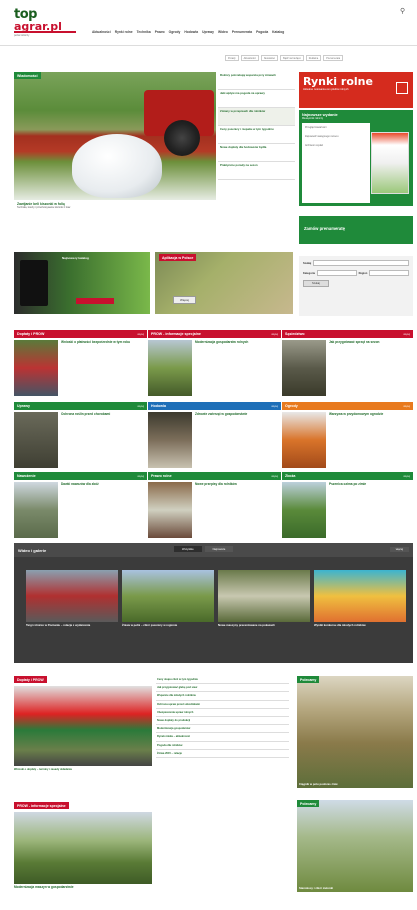 The image size is (417, 910). I want to click on bottom-left2-image, so click(83, 848).